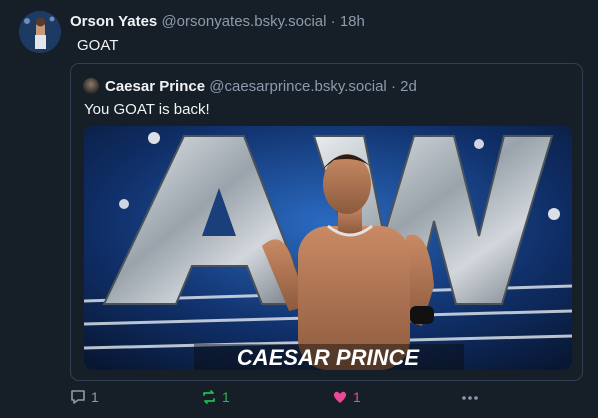  What do you see at coordinates (298, 86) in the screenshot?
I see `quote-author-handle: @caesarprince.bsky.social` at bounding box center [298, 86].